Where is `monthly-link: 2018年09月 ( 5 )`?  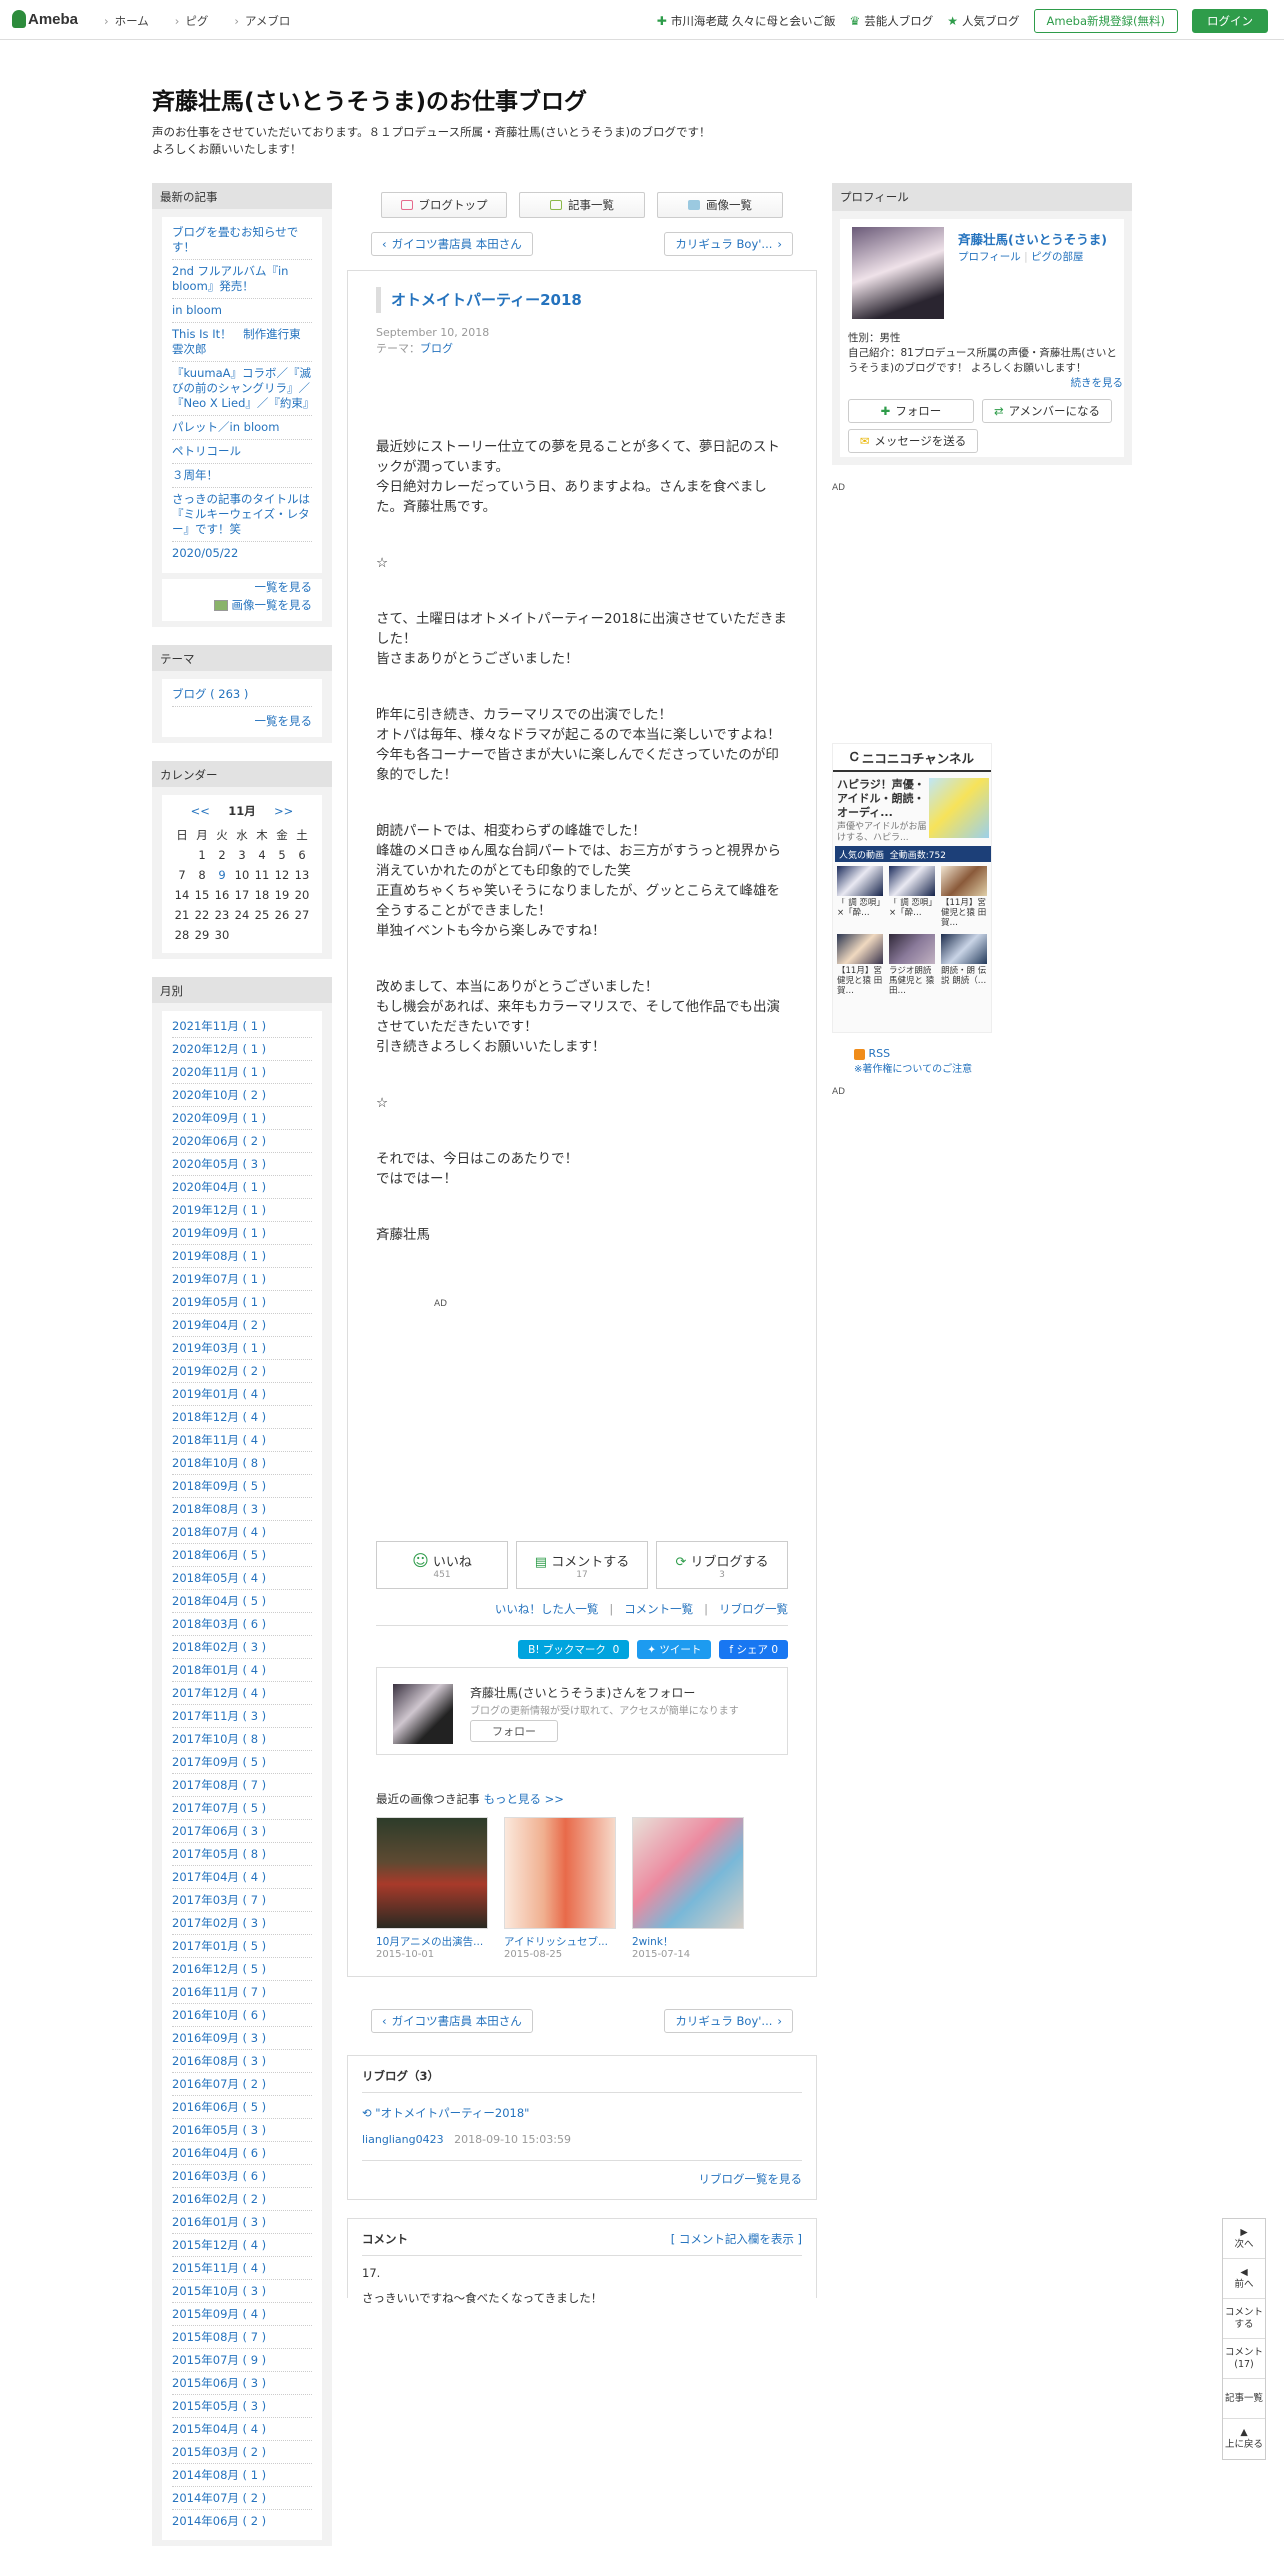
monthly-link: 2018年09月 ( 5 ) is located at coordinates (219, 1486).